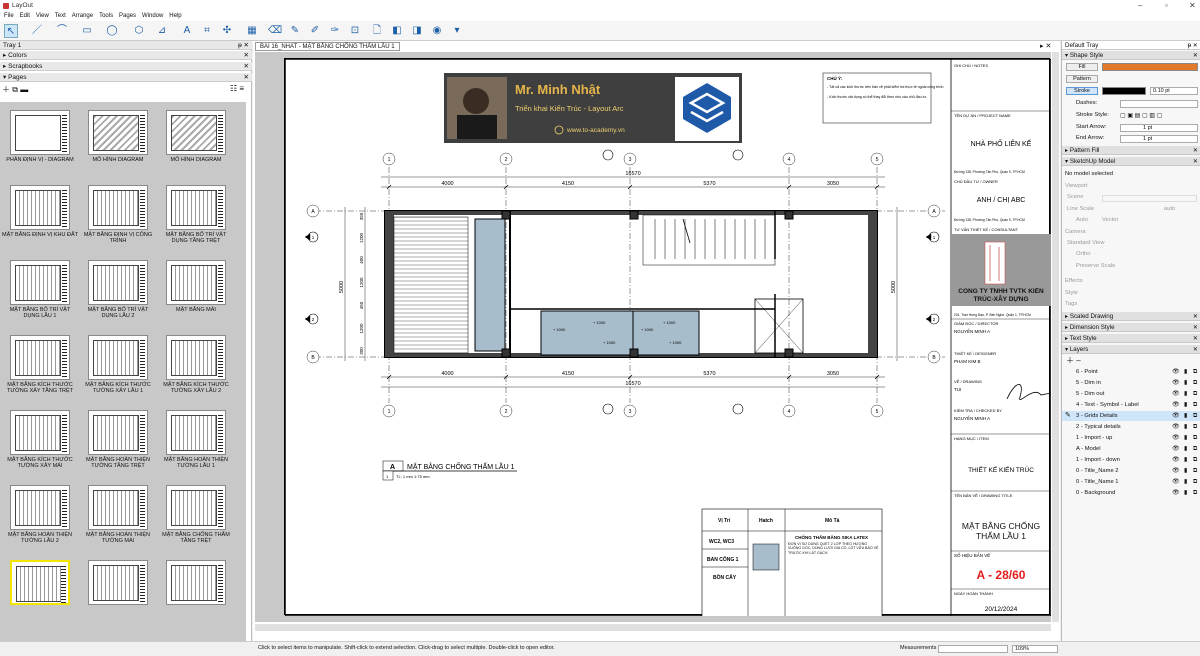 The width and height of the screenshot is (1200, 656). What do you see at coordinates (1055, 337) in the screenshot?
I see `vertical-scrollbar` at bounding box center [1055, 337].